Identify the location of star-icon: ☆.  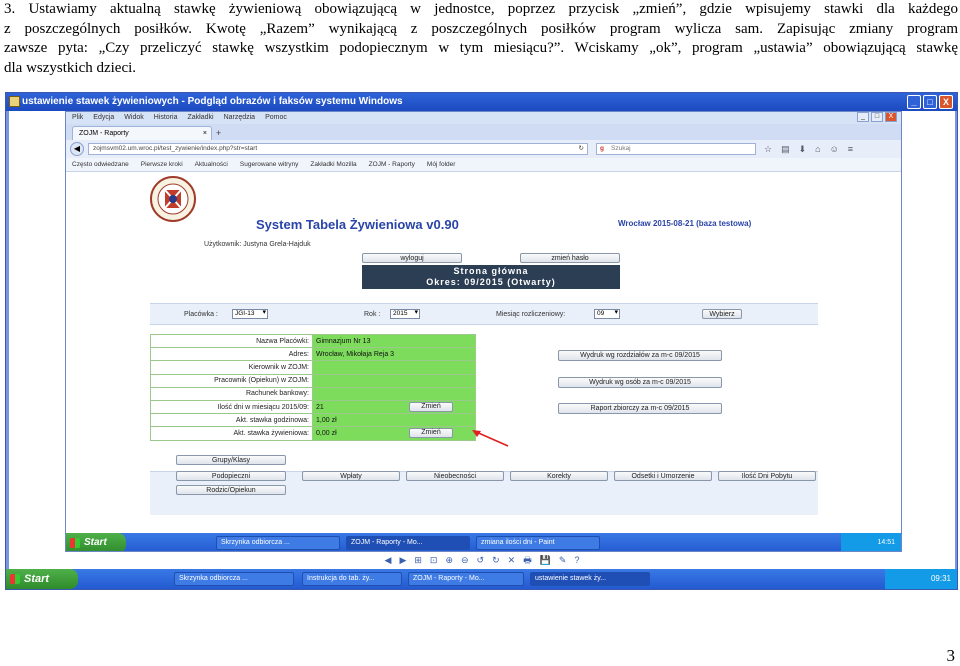
(768, 149).